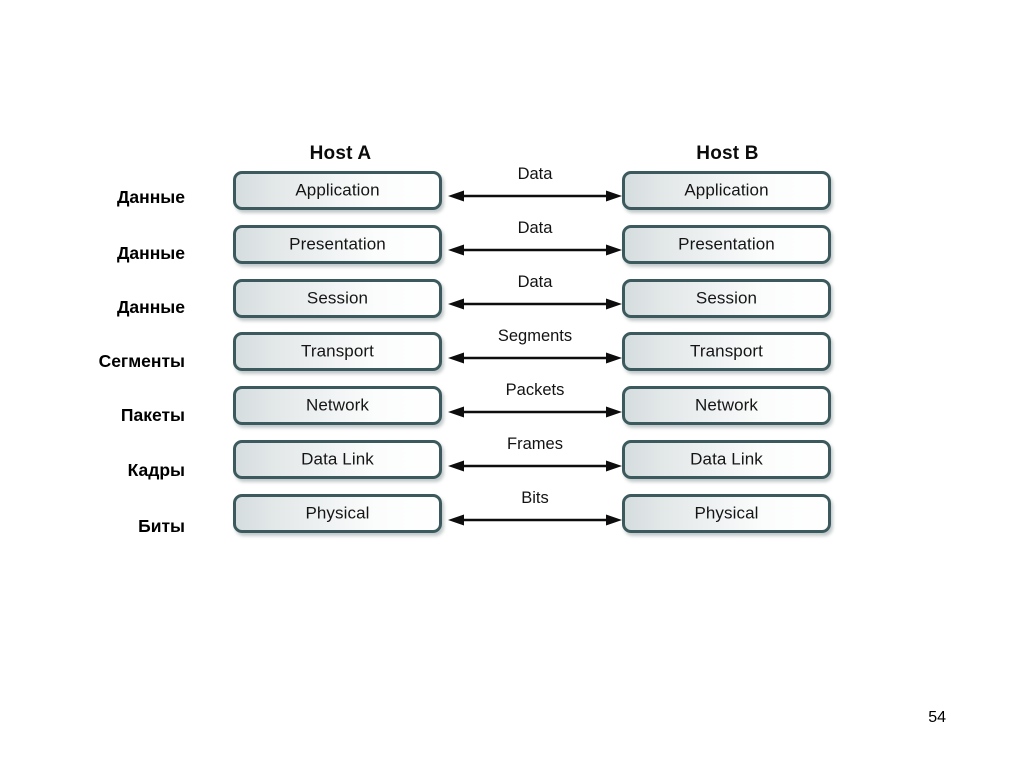  I want to click on arrow-caption-data-application: Data, so click(535, 174).